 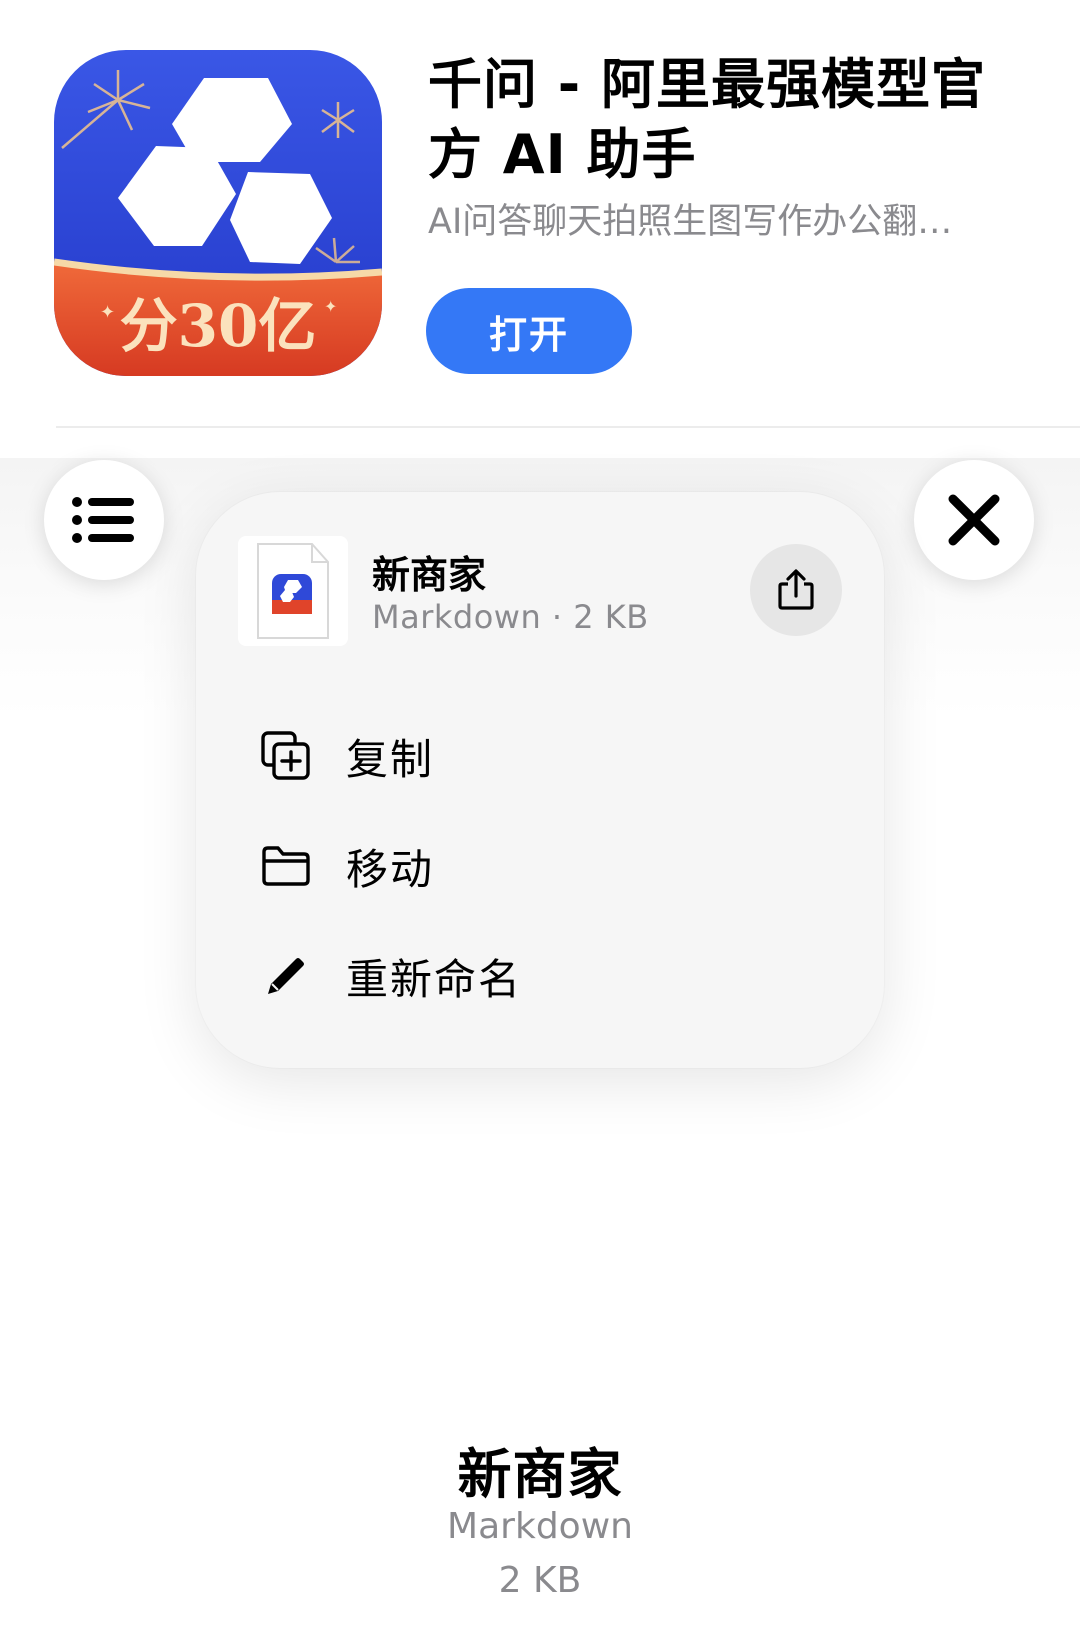 I want to click on file-thumbnail, so click(x=293, y=591).